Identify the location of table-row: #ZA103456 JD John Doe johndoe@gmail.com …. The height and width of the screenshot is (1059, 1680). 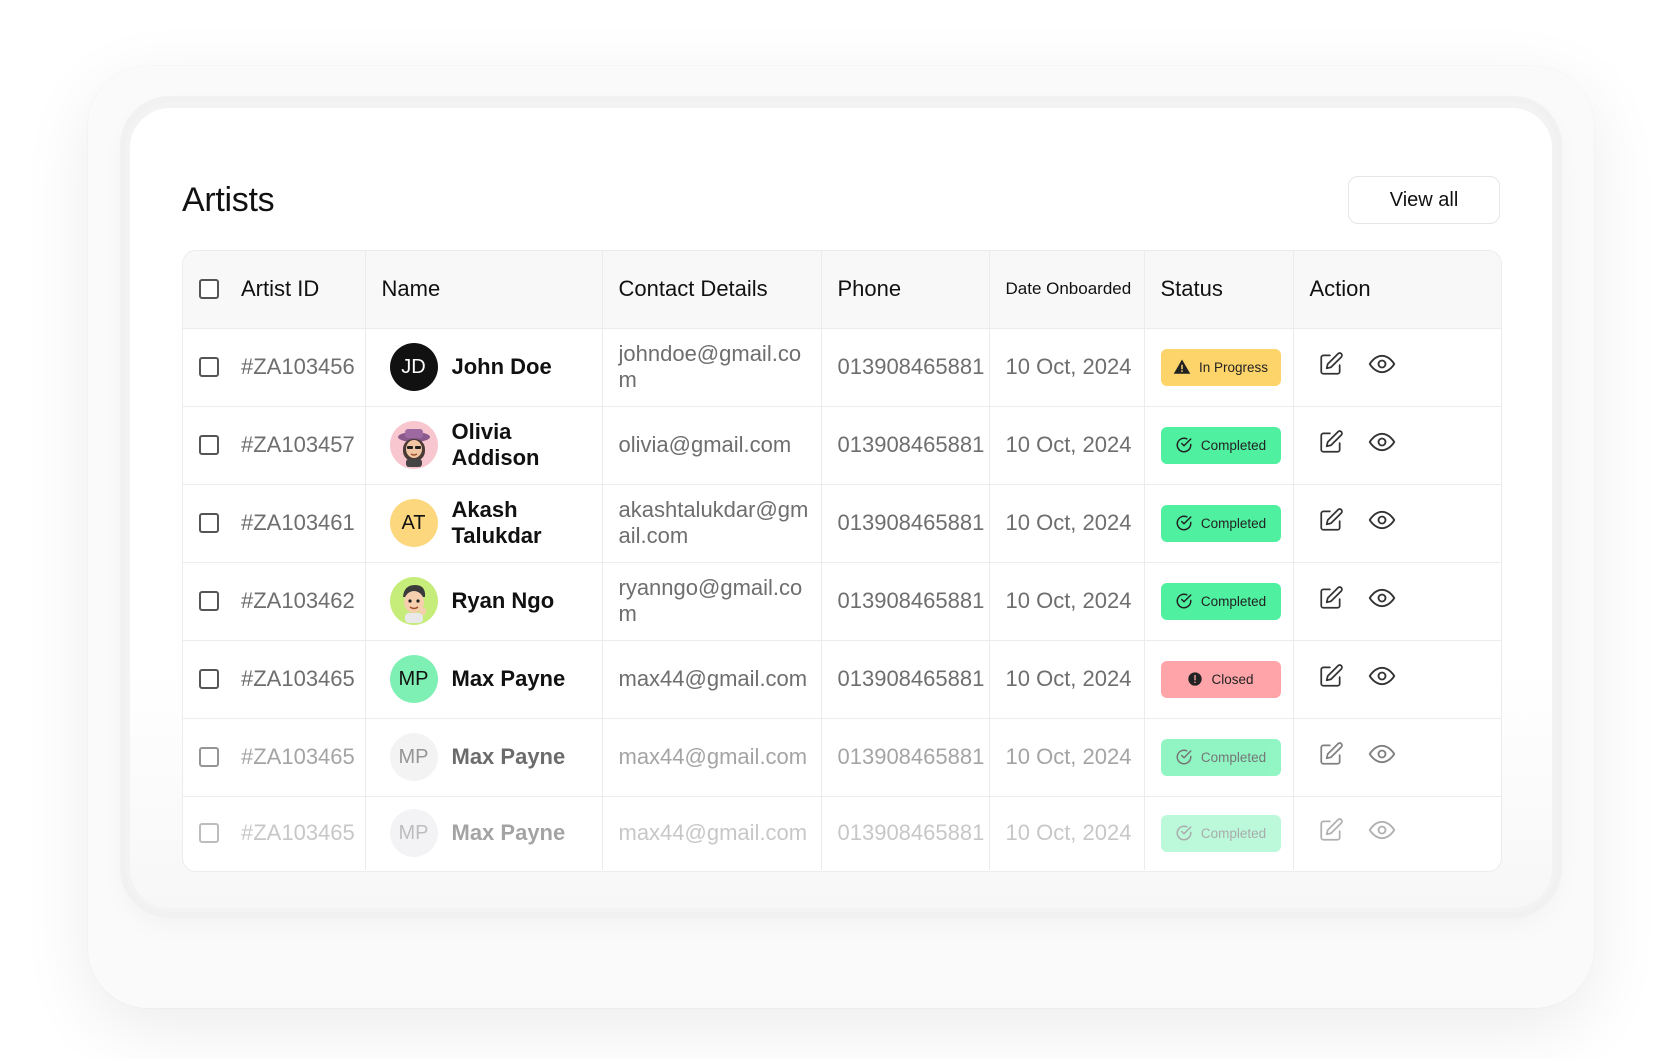
(842, 367).